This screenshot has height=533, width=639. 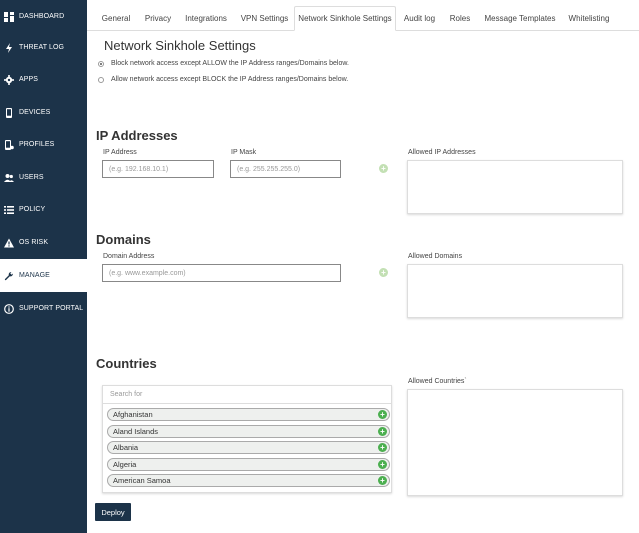 I want to click on phone-icon, so click(x=9, y=112).